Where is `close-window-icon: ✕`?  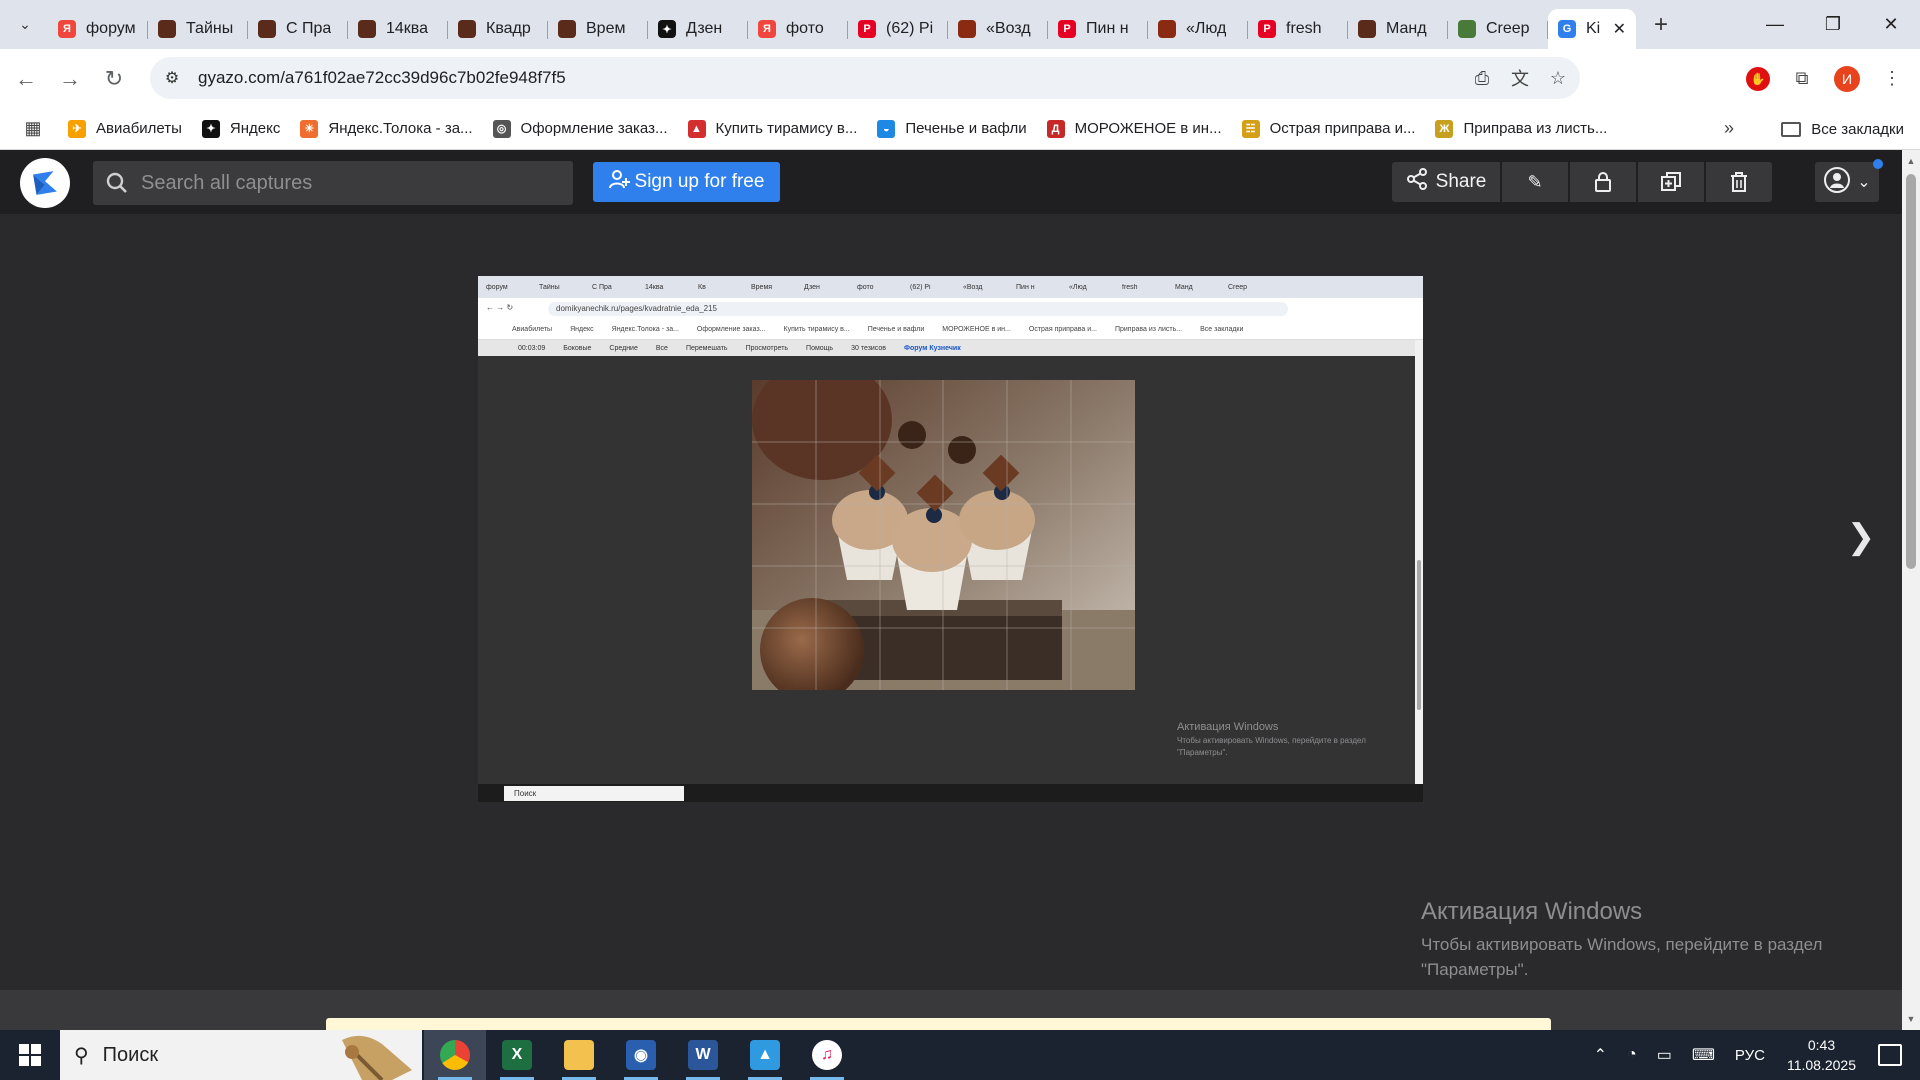 close-window-icon: ✕ is located at coordinates (1891, 24).